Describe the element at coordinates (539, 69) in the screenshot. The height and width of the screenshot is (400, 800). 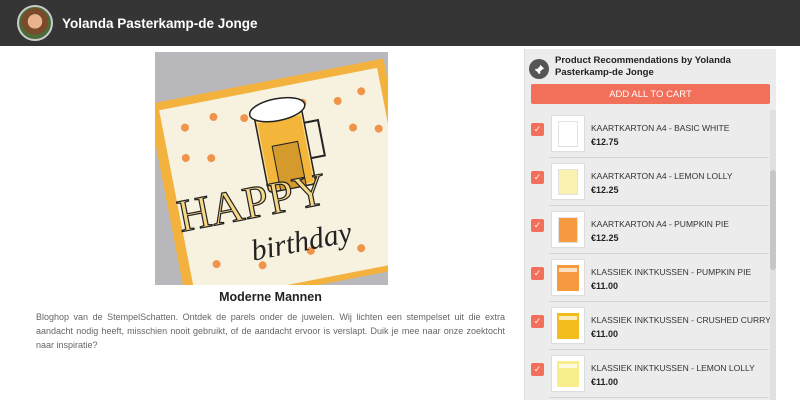
I see `pin-icon` at that location.